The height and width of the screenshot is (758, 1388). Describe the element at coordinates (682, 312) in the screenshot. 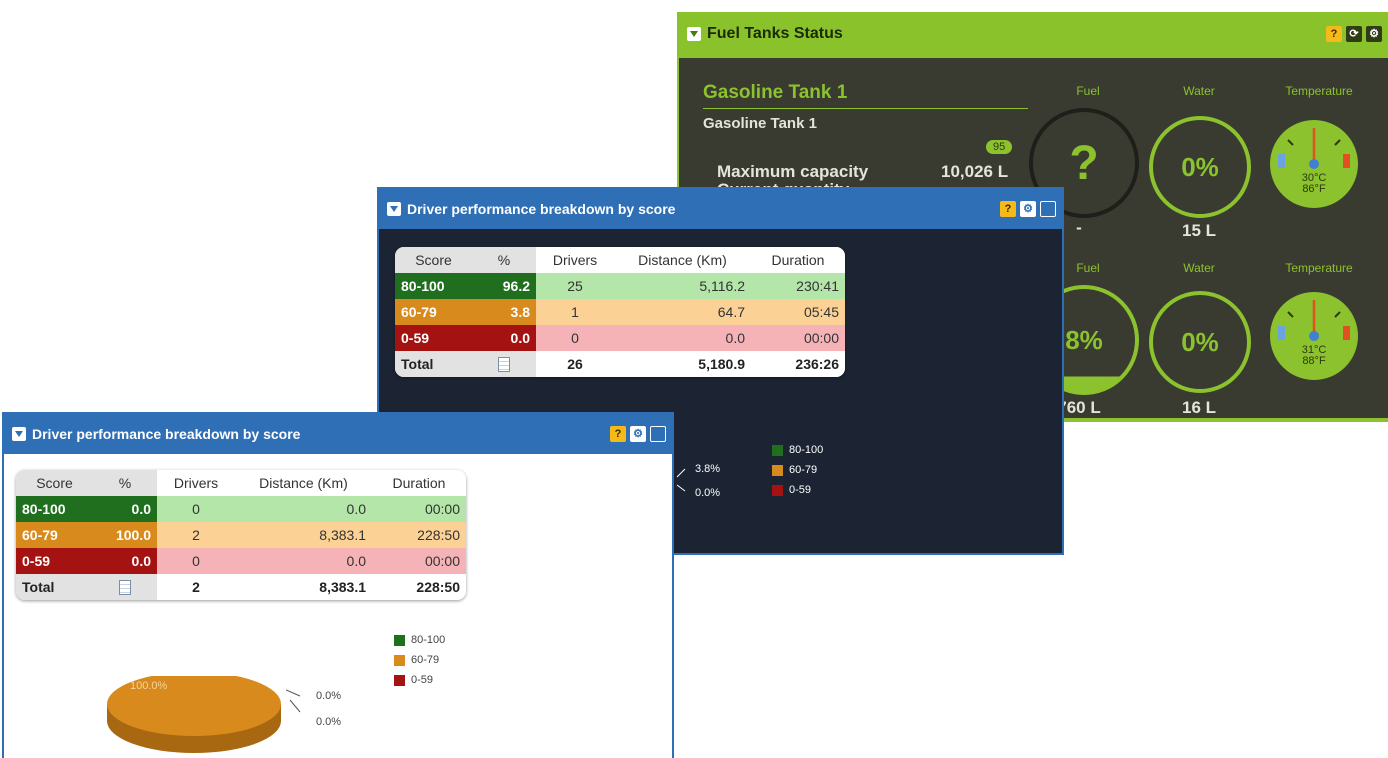

I see `distance-cell: 64.7` at that location.